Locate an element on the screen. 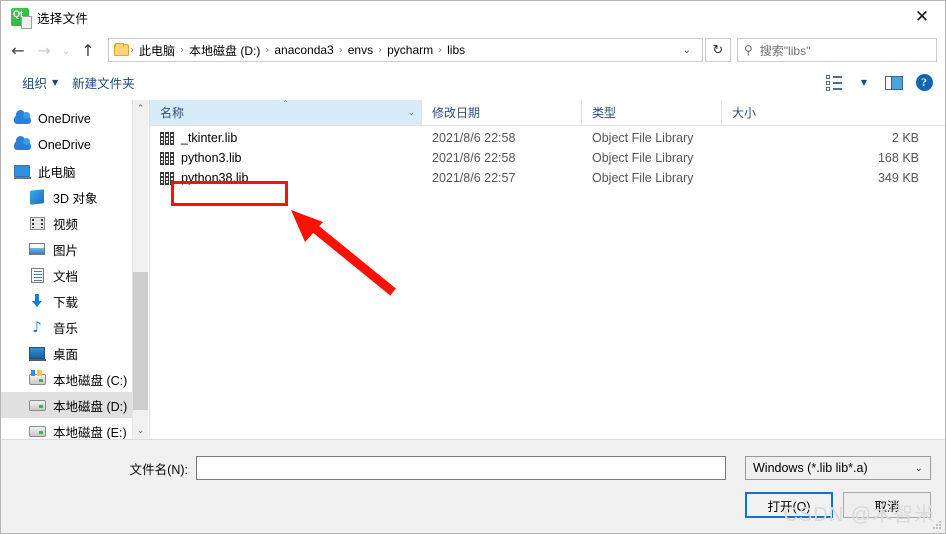 This screenshot has width=946, height=534. column-label: 名称 is located at coordinates (172, 113).